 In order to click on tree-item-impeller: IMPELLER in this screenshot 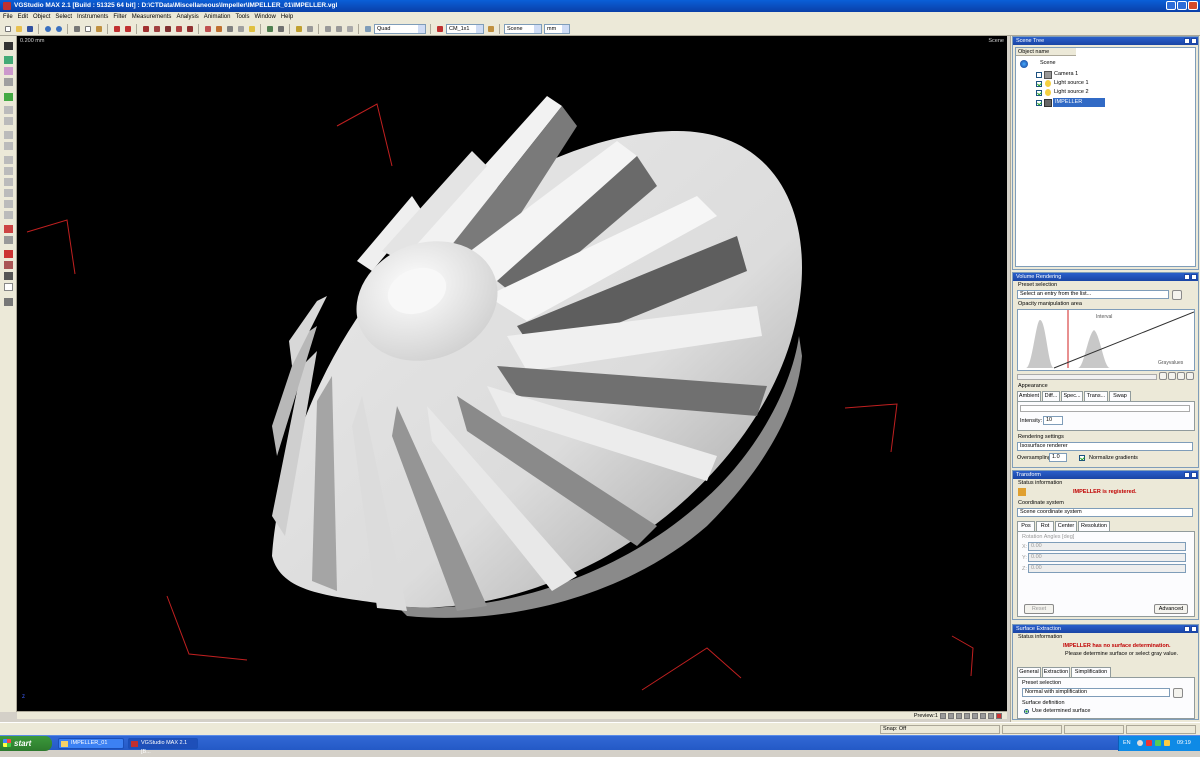, I will do `click(1079, 102)`.